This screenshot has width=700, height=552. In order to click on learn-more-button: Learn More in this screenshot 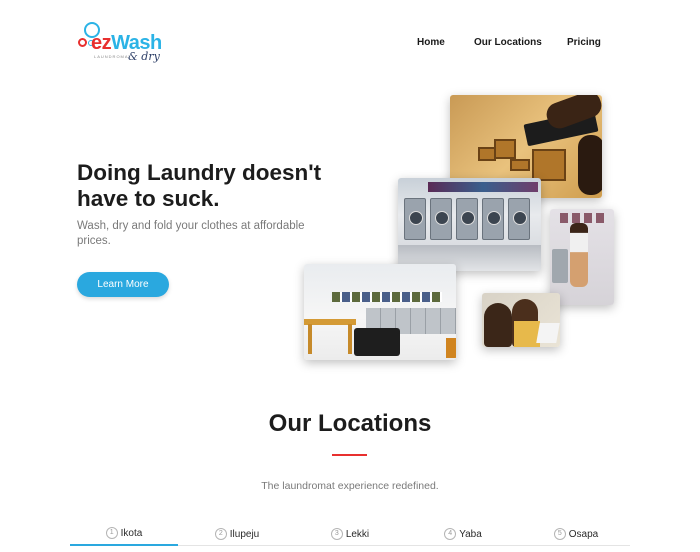, I will do `click(123, 284)`.